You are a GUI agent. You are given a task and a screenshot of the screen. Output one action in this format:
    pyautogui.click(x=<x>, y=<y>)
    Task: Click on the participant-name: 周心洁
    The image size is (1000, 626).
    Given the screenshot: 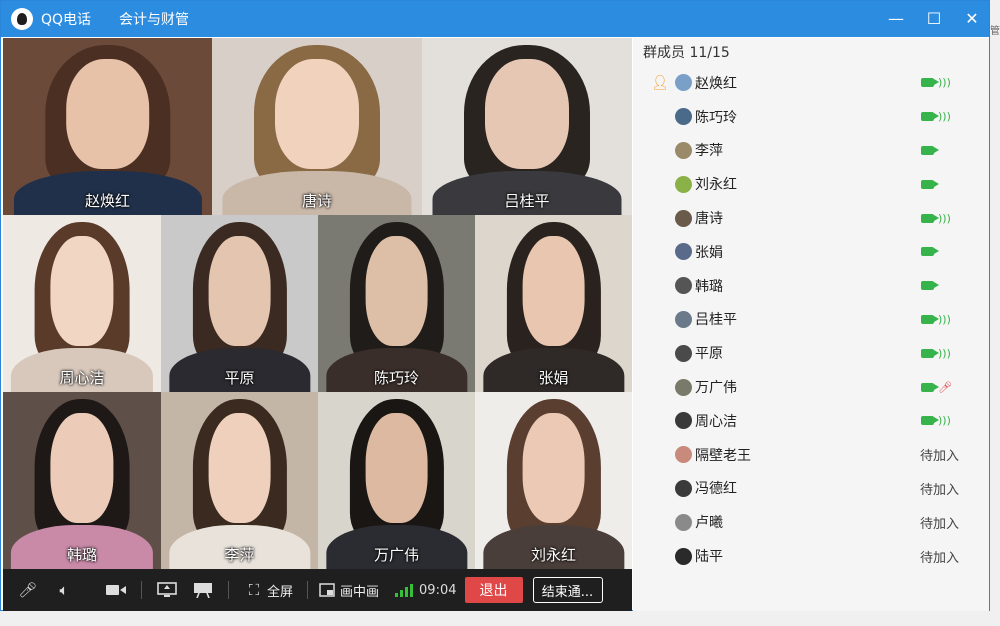 What is the action you would take?
    pyautogui.click(x=82, y=378)
    